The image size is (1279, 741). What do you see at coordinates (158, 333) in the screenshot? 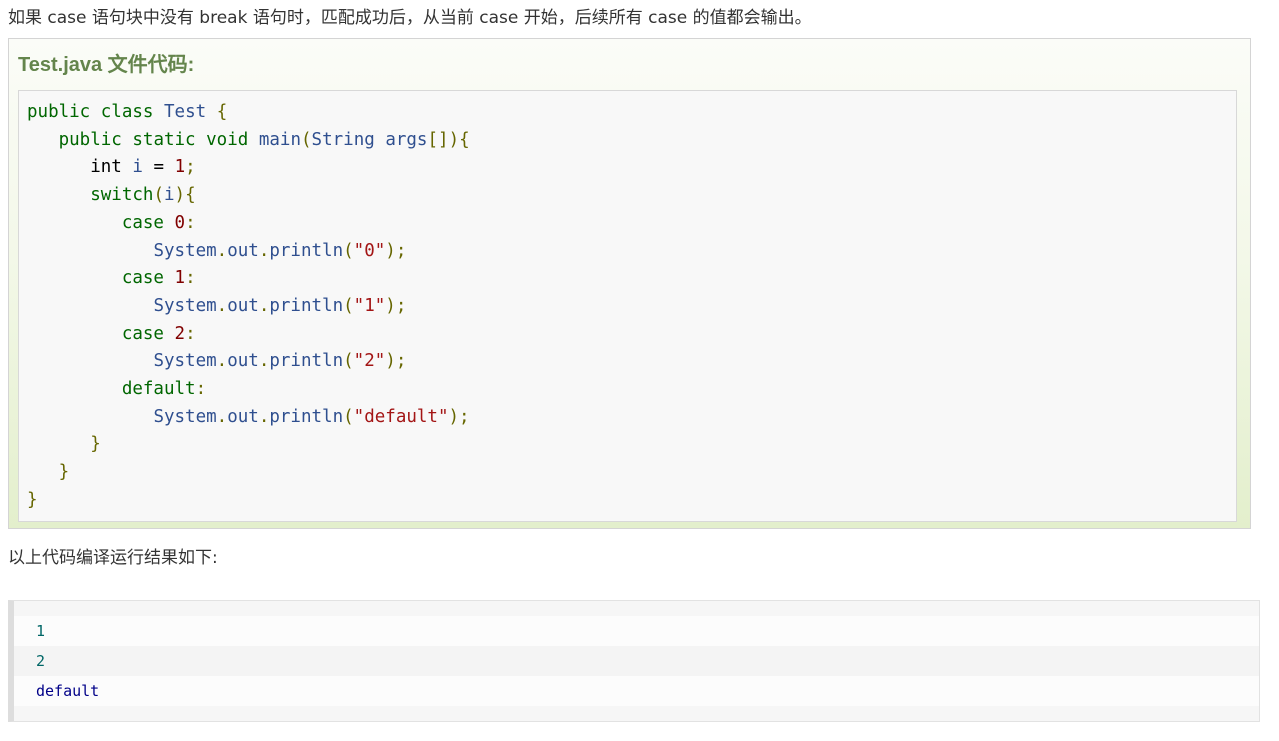
I see `code-line: case 2:` at bounding box center [158, 333].